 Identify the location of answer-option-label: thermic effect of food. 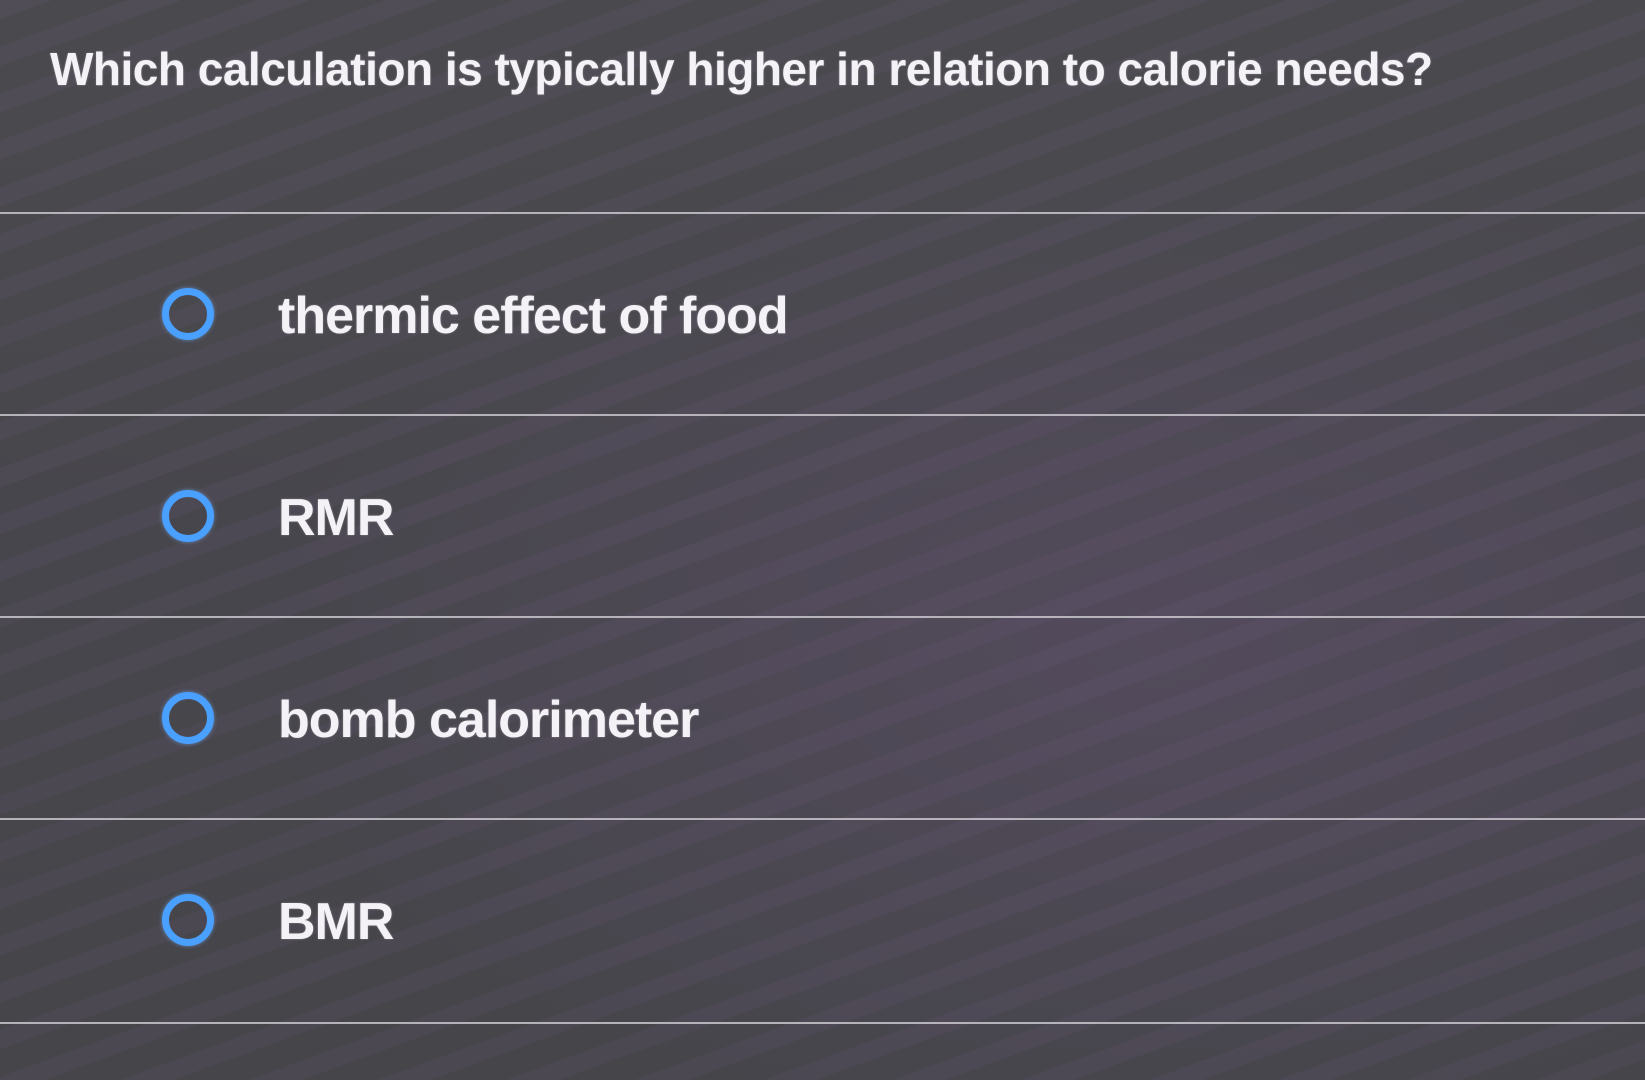
(533, 316).